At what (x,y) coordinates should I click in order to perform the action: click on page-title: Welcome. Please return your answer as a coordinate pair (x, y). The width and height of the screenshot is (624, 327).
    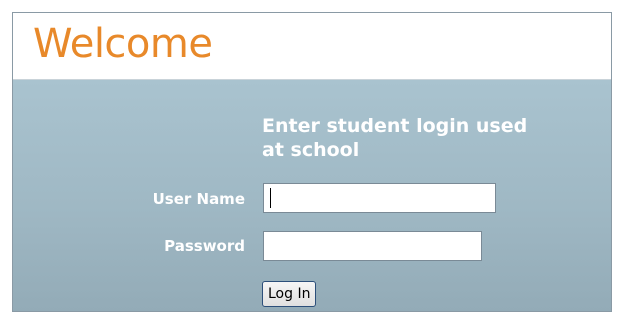
    Looking at the image, I should click on (123, 44).